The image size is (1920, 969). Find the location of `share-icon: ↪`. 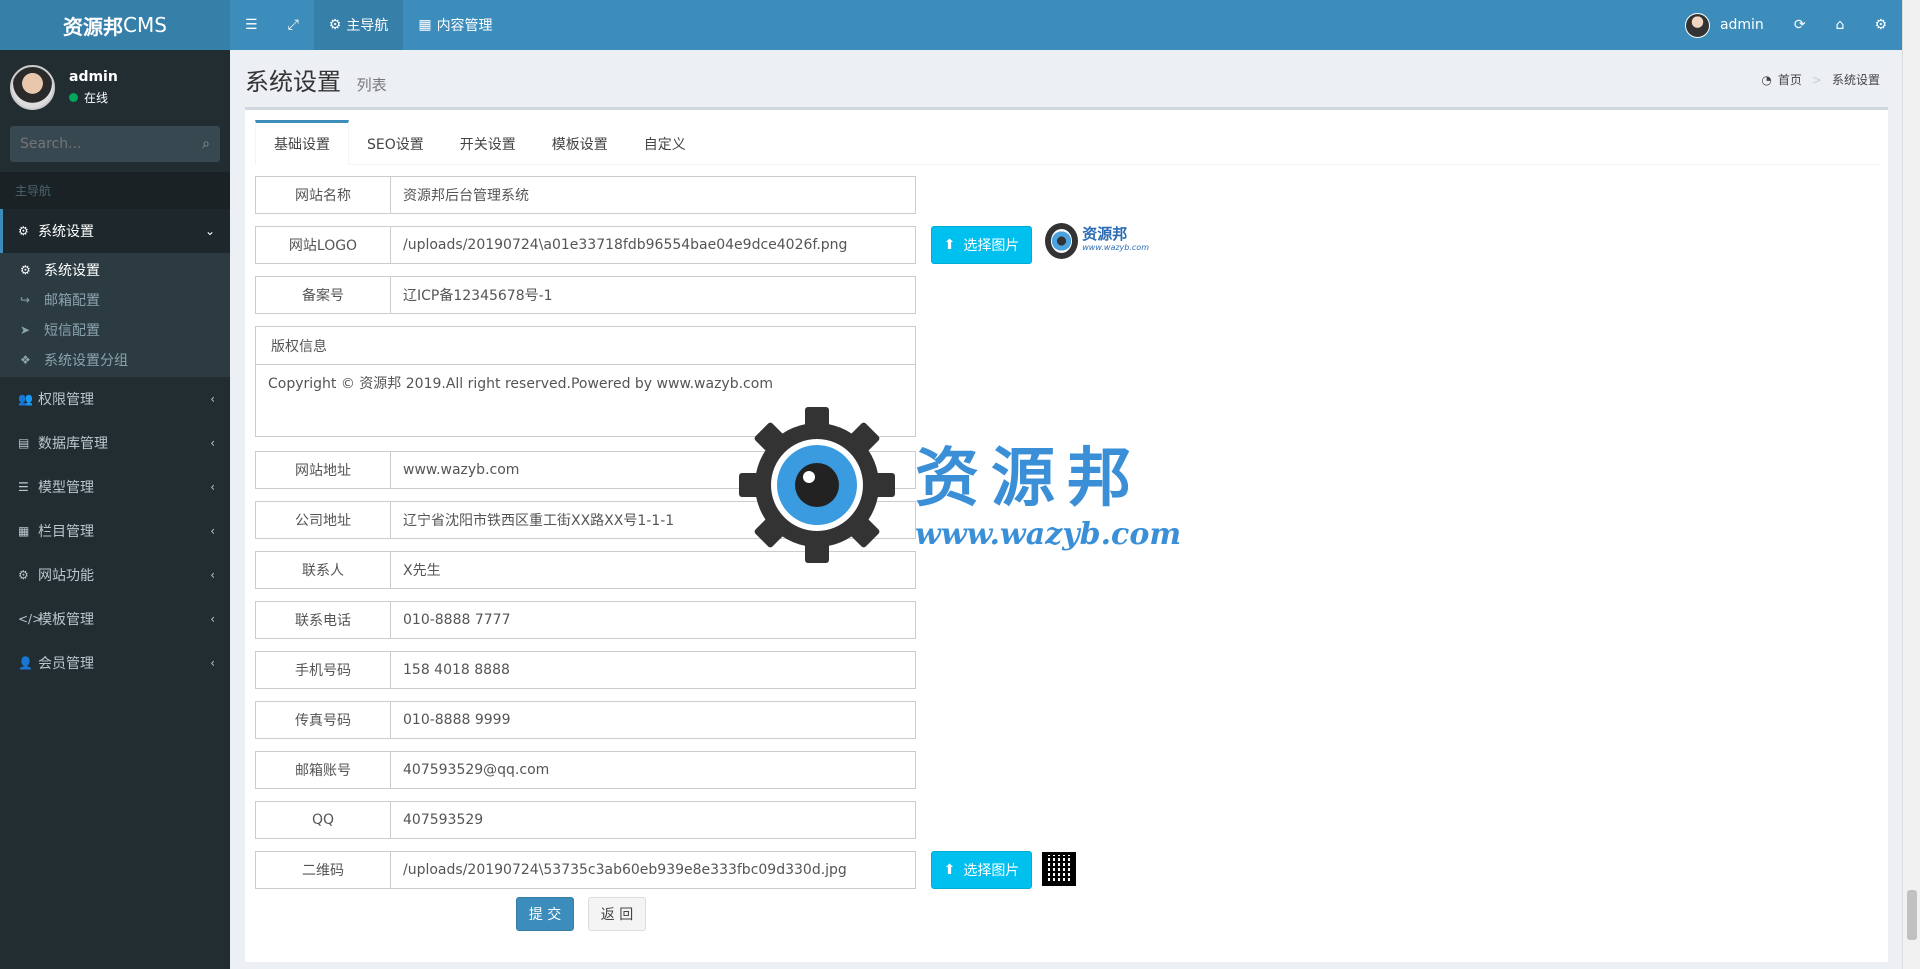

share-icon: ↪ is located at coordinates (25, 300).